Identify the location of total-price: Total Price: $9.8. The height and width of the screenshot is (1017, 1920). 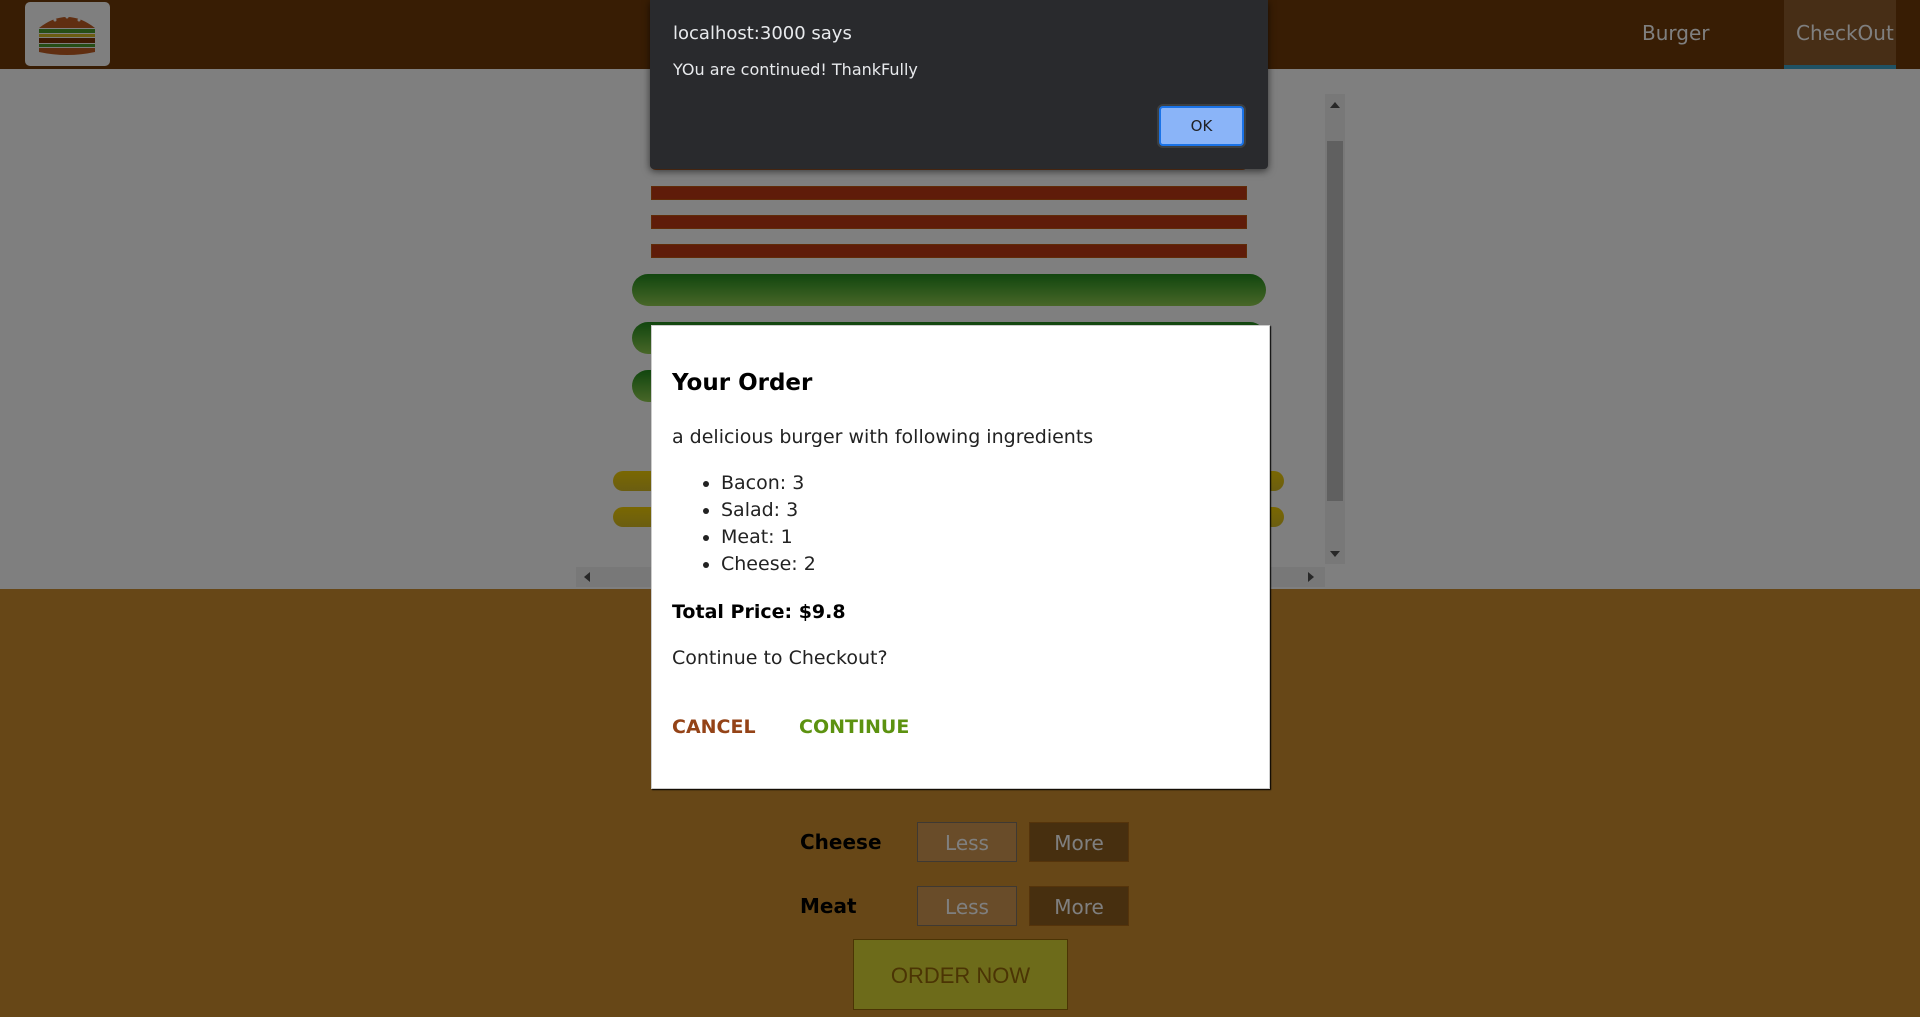
(759, 612).